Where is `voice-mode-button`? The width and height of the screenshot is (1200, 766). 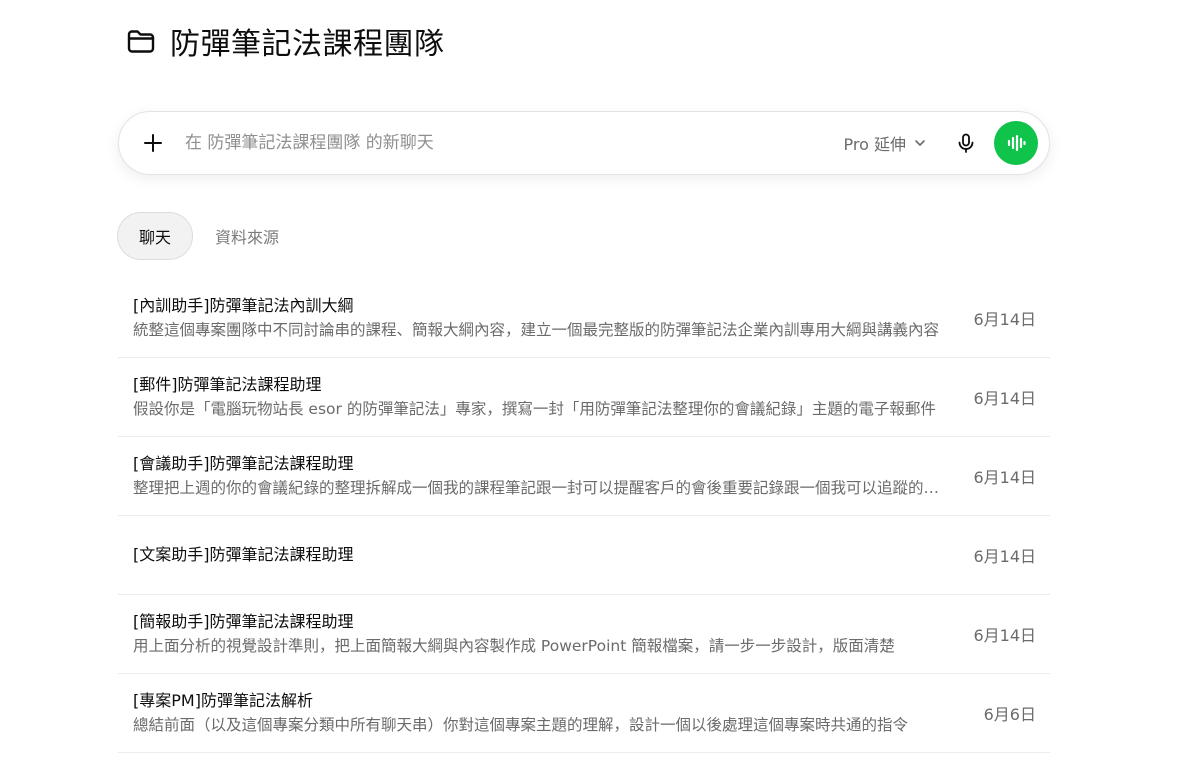
voice-mode-button is located at coordinates (1016, 143).